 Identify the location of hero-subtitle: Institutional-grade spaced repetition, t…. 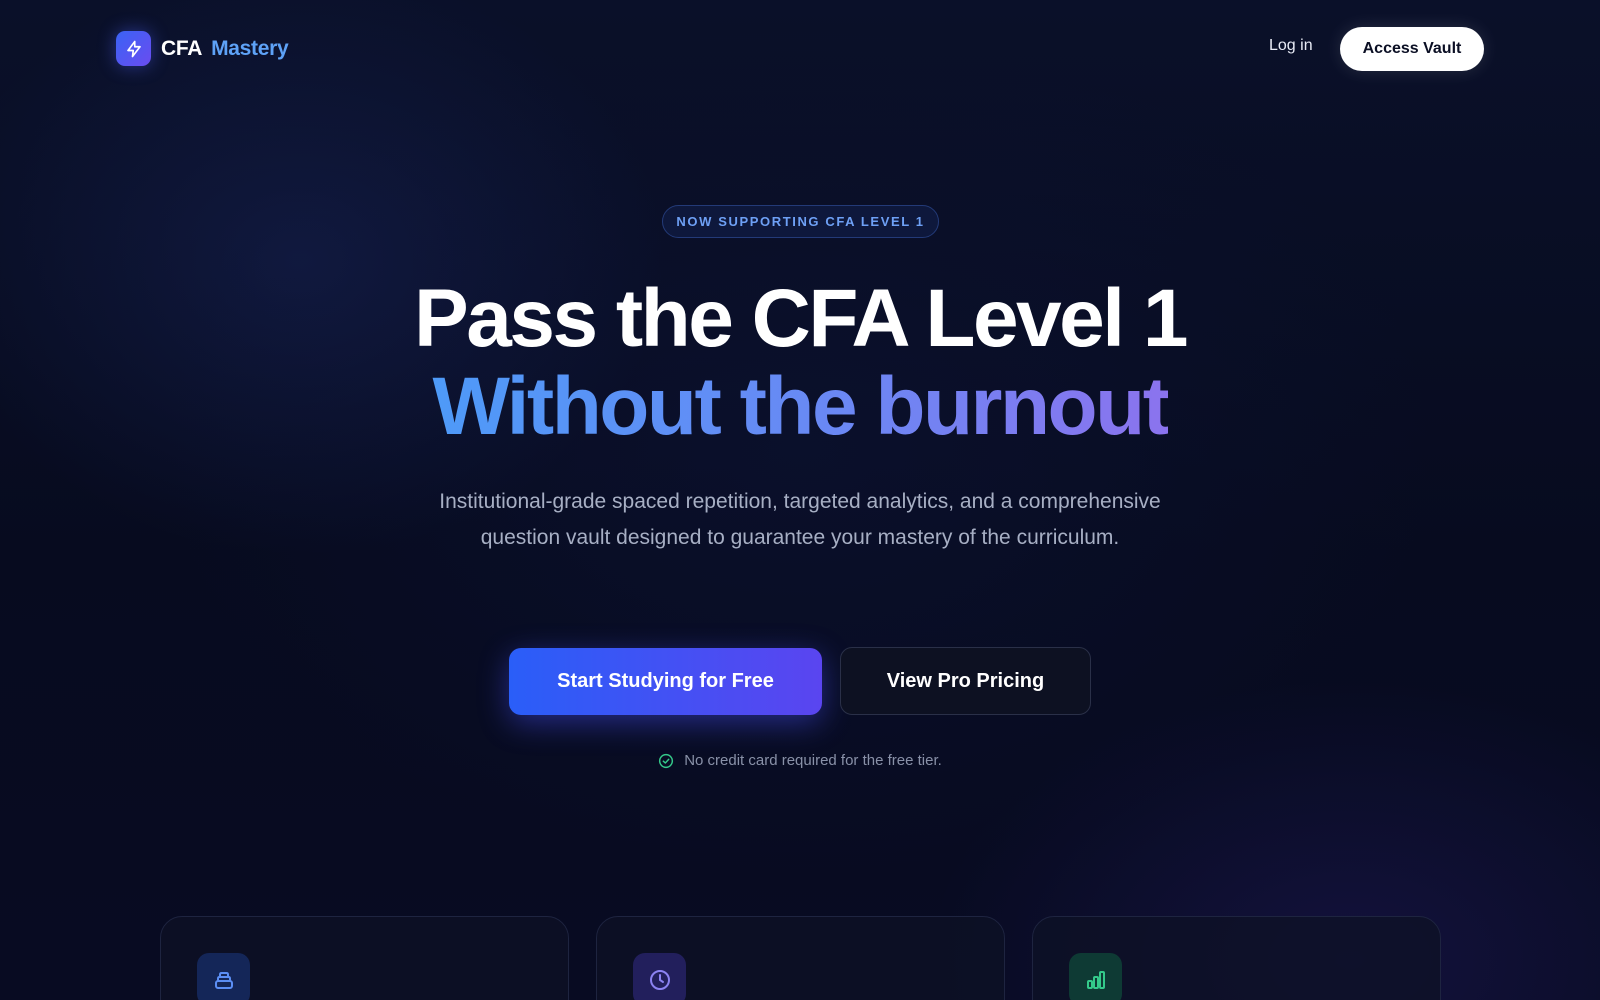
(800, 519).